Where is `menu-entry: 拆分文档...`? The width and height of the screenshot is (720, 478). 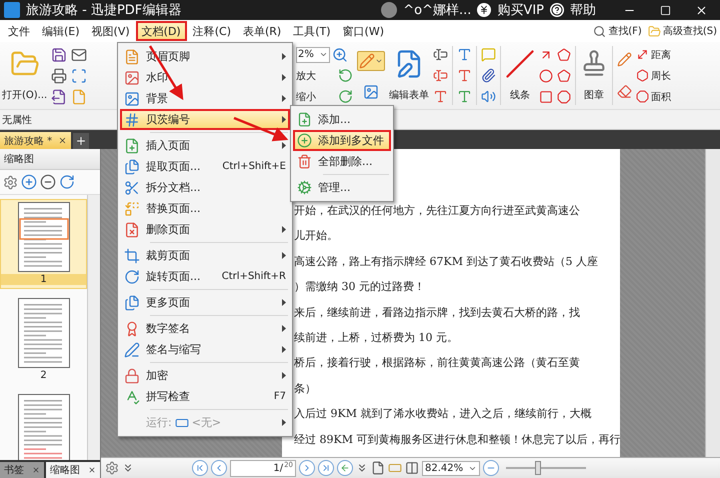
menu-entry: 拆分文档... is located at coordinates (205, 187).